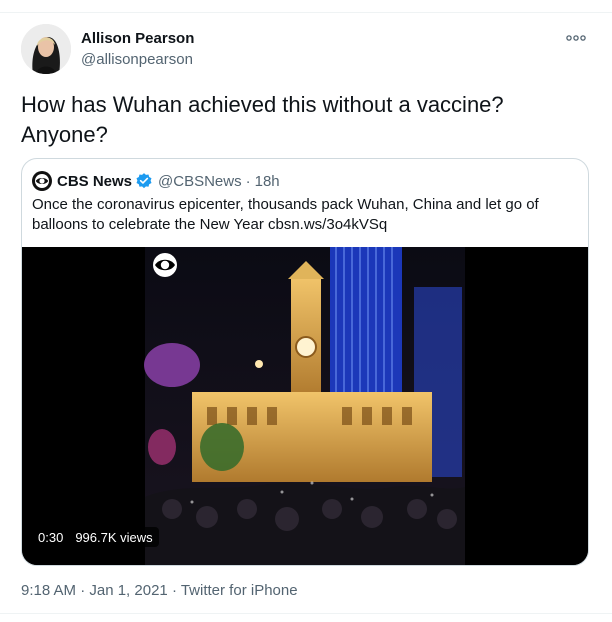 This screenshot has height=622, width=612. Describe the element at coordinates (306, 613) in the screenshot. I see `bottom-divider` at that location.